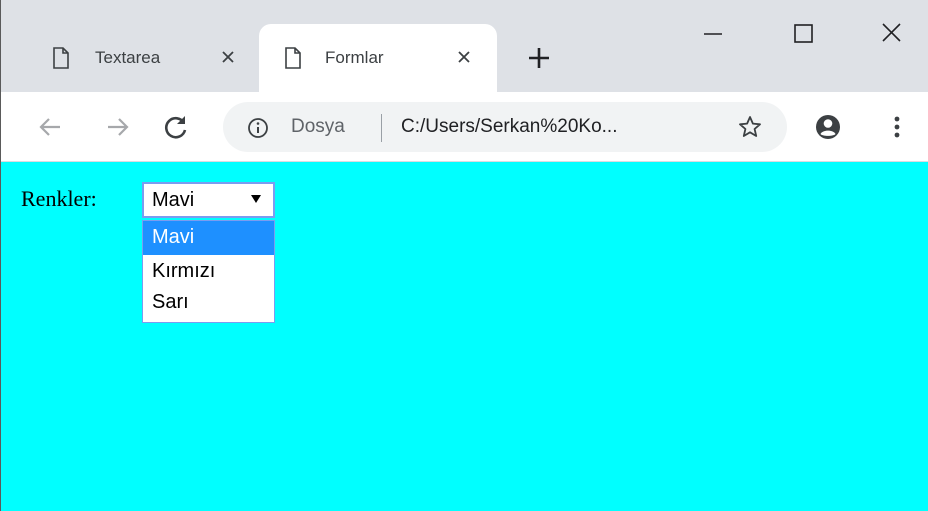  What do you see at coordinates (128, 57) in the screenshot?
I see `tab-title: Textarea` at bounding box center [128, 57].